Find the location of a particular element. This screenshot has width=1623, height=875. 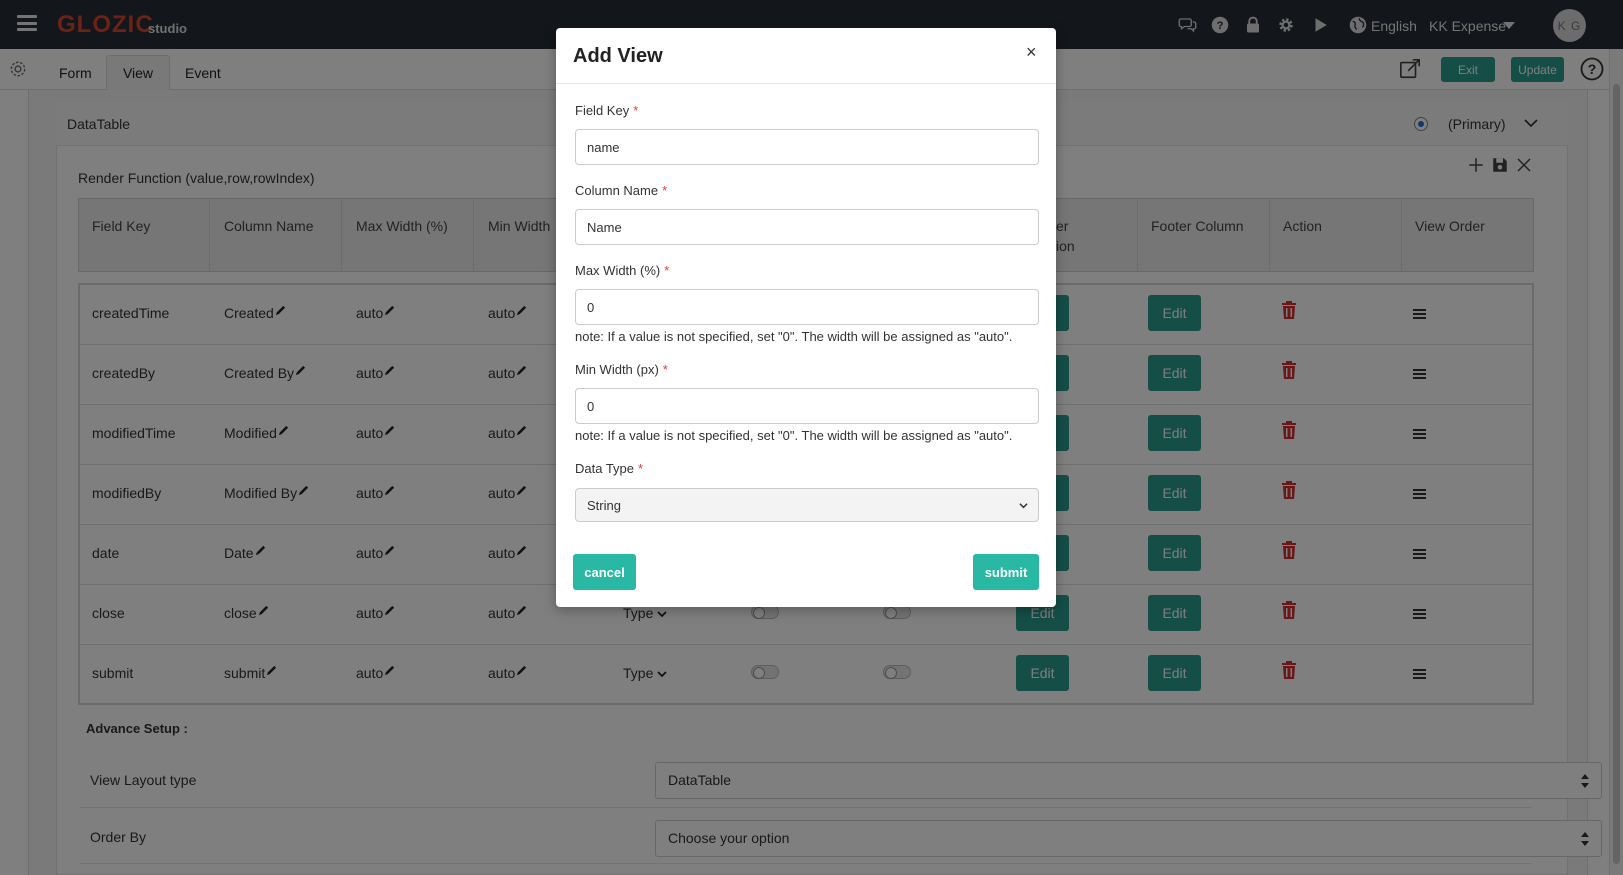

modal-title: Add View is located at coordinates (618, 56).